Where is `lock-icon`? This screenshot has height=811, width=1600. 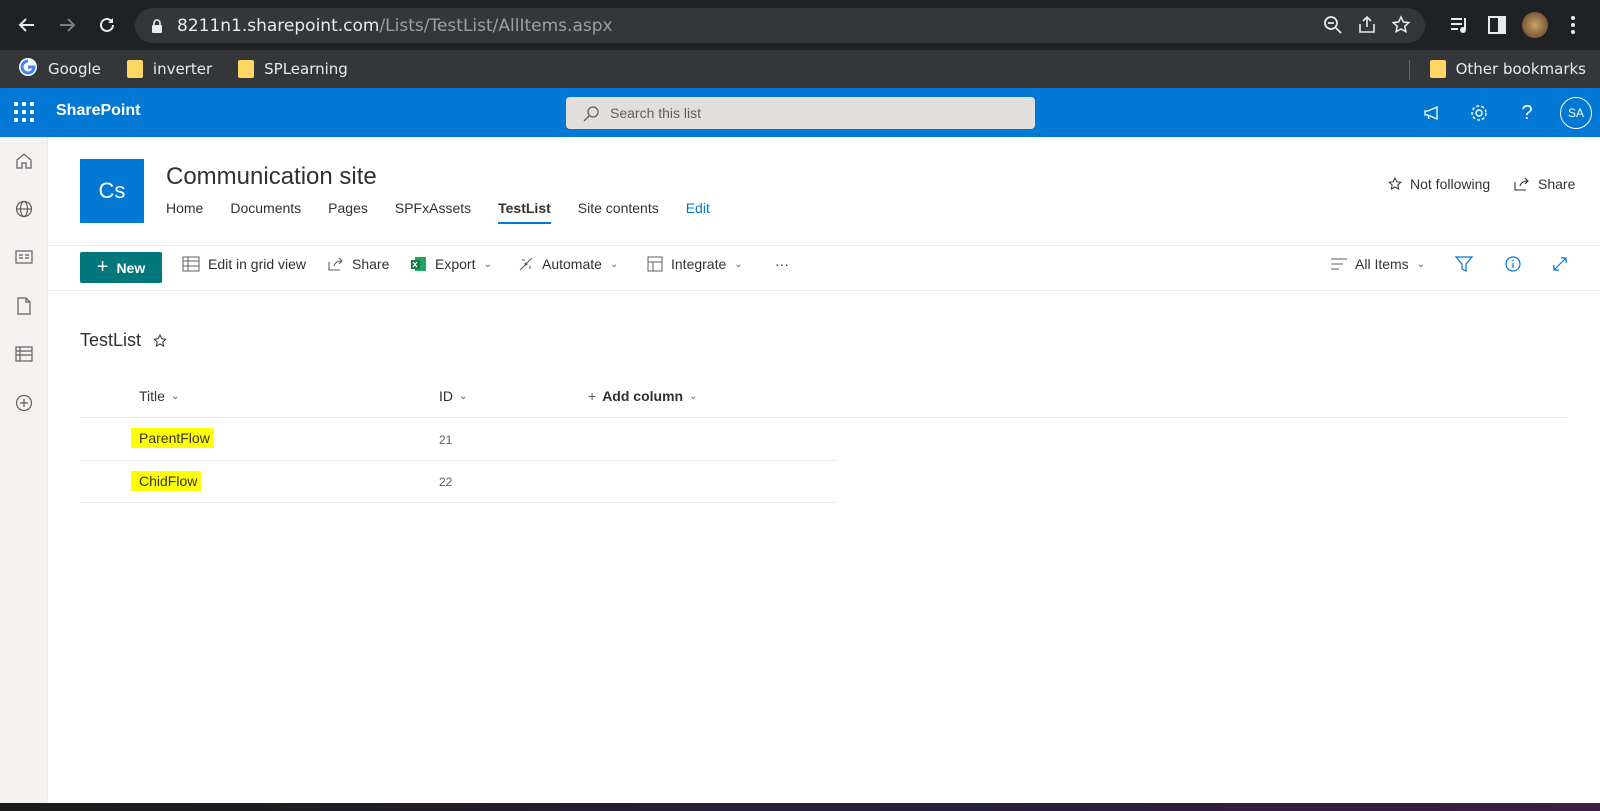
lock-icon is located at coordinates (157, 28).